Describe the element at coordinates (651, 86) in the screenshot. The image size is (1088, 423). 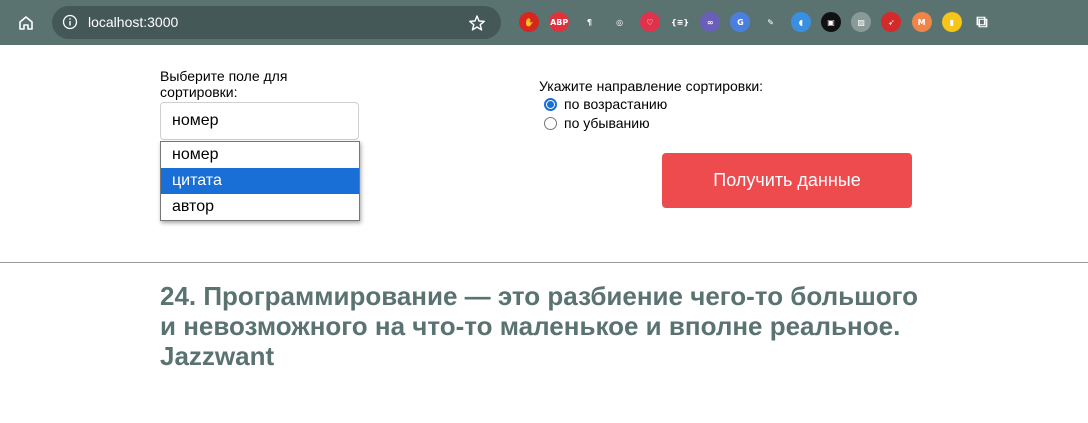
I see `sort-direction-label: Укажите направление сортировки:` at that location.